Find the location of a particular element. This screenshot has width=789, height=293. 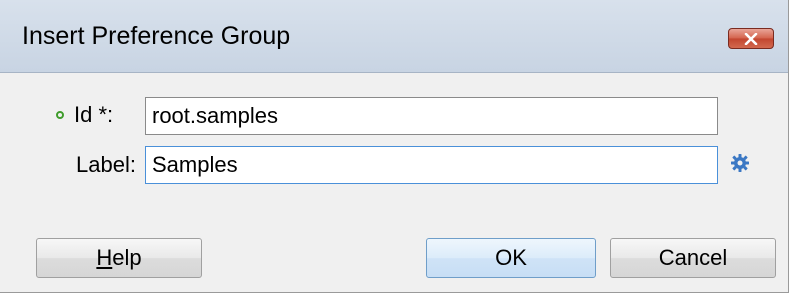

id-label: Id *: is located at coordinates (94, 114).